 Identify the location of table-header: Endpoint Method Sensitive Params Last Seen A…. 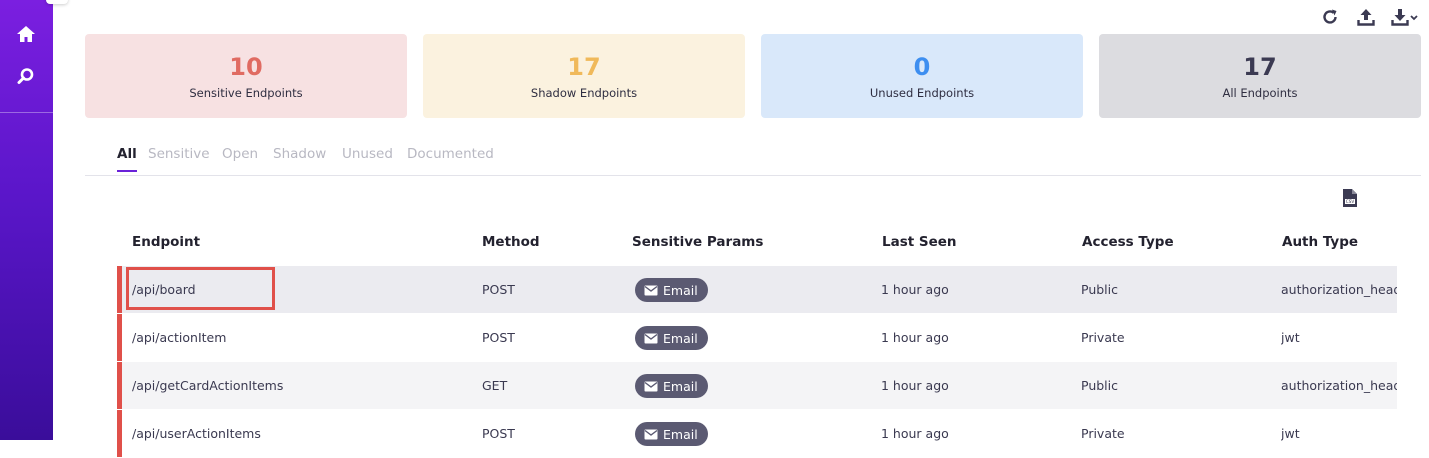
(757, 244).